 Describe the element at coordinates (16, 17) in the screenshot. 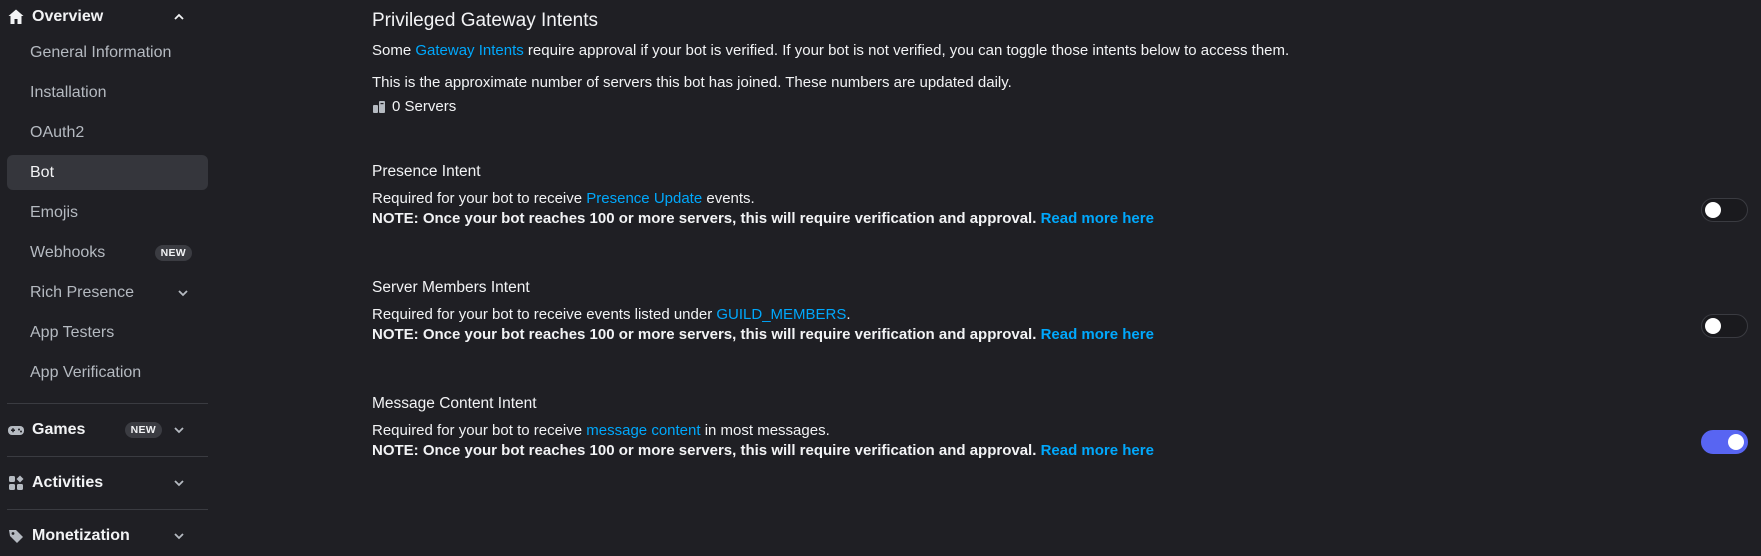

I see `home-icon` at that location.